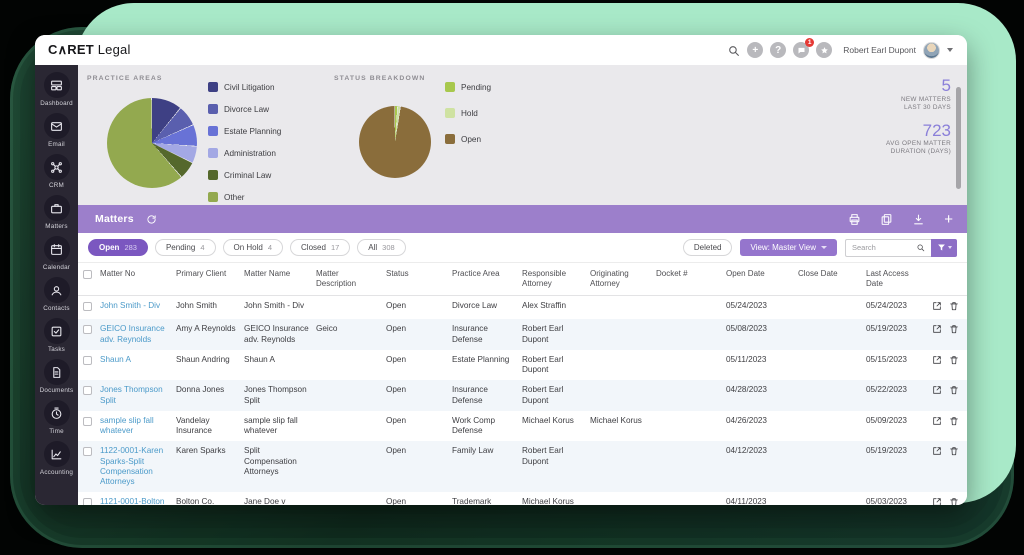 Image resolution: width=1024 pixels, height=555 pixels. Describe the element at coordinates (56, 89) in the screenshot. I see `sidebar-item-dashboard: Dashboard` at that location.